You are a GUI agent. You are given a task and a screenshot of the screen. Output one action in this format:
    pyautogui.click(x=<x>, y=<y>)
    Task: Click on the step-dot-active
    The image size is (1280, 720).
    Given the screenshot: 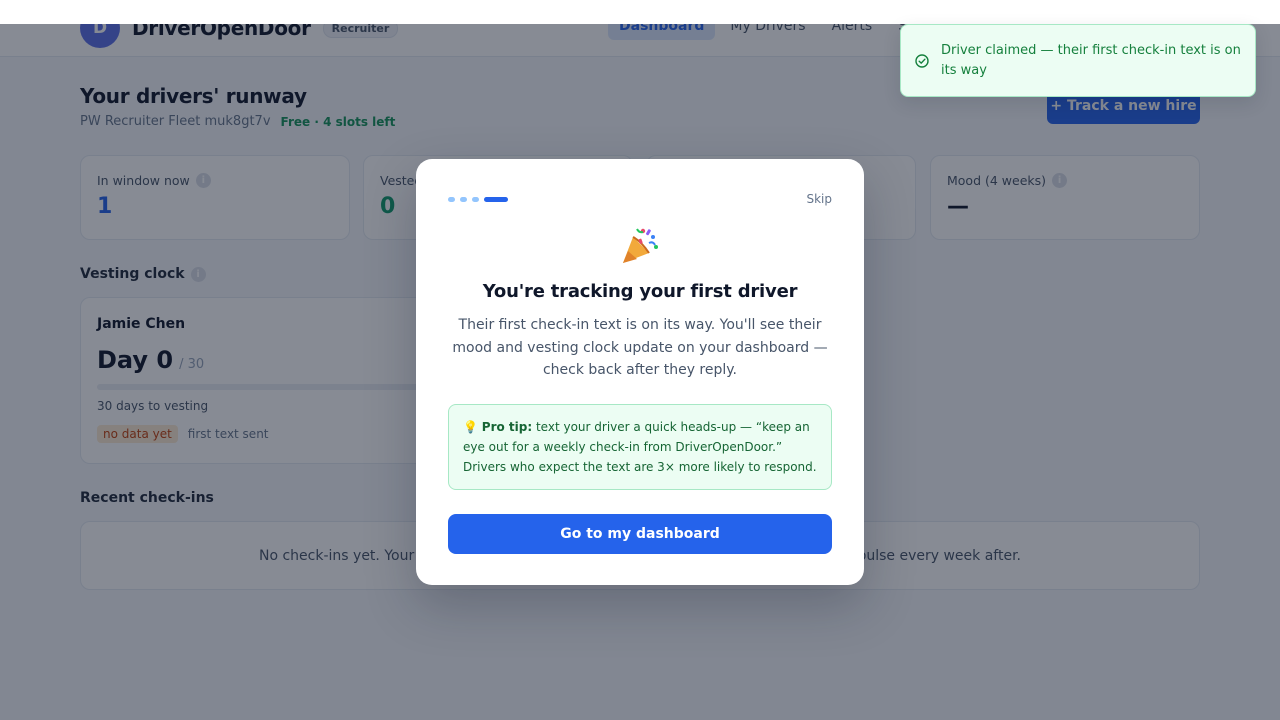 What is the action you would take?
    pyautogui.click(x=496, y=199)
    